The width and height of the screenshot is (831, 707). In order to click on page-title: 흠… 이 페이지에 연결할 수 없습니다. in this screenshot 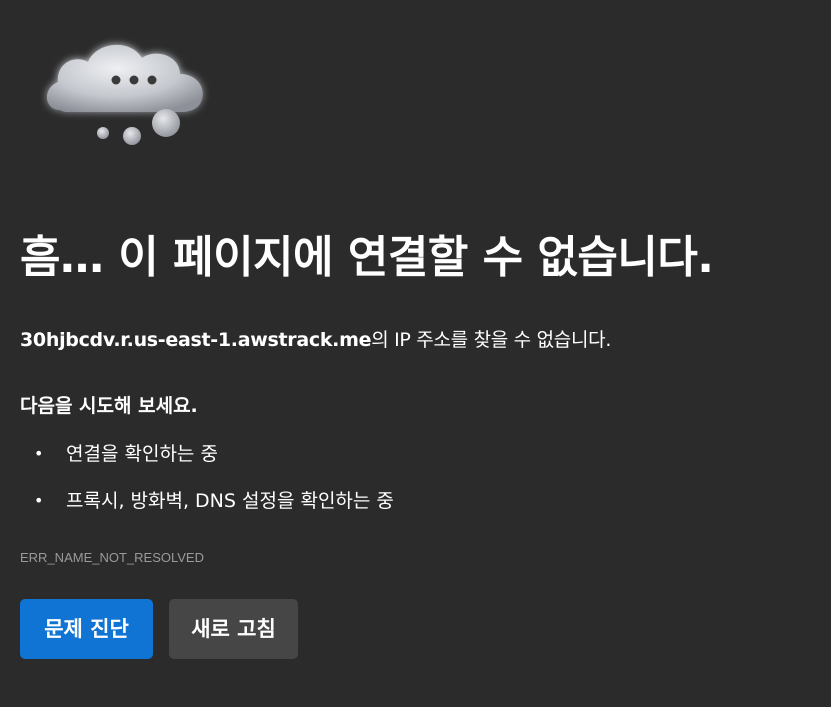, I will do `click(367, 257)`.